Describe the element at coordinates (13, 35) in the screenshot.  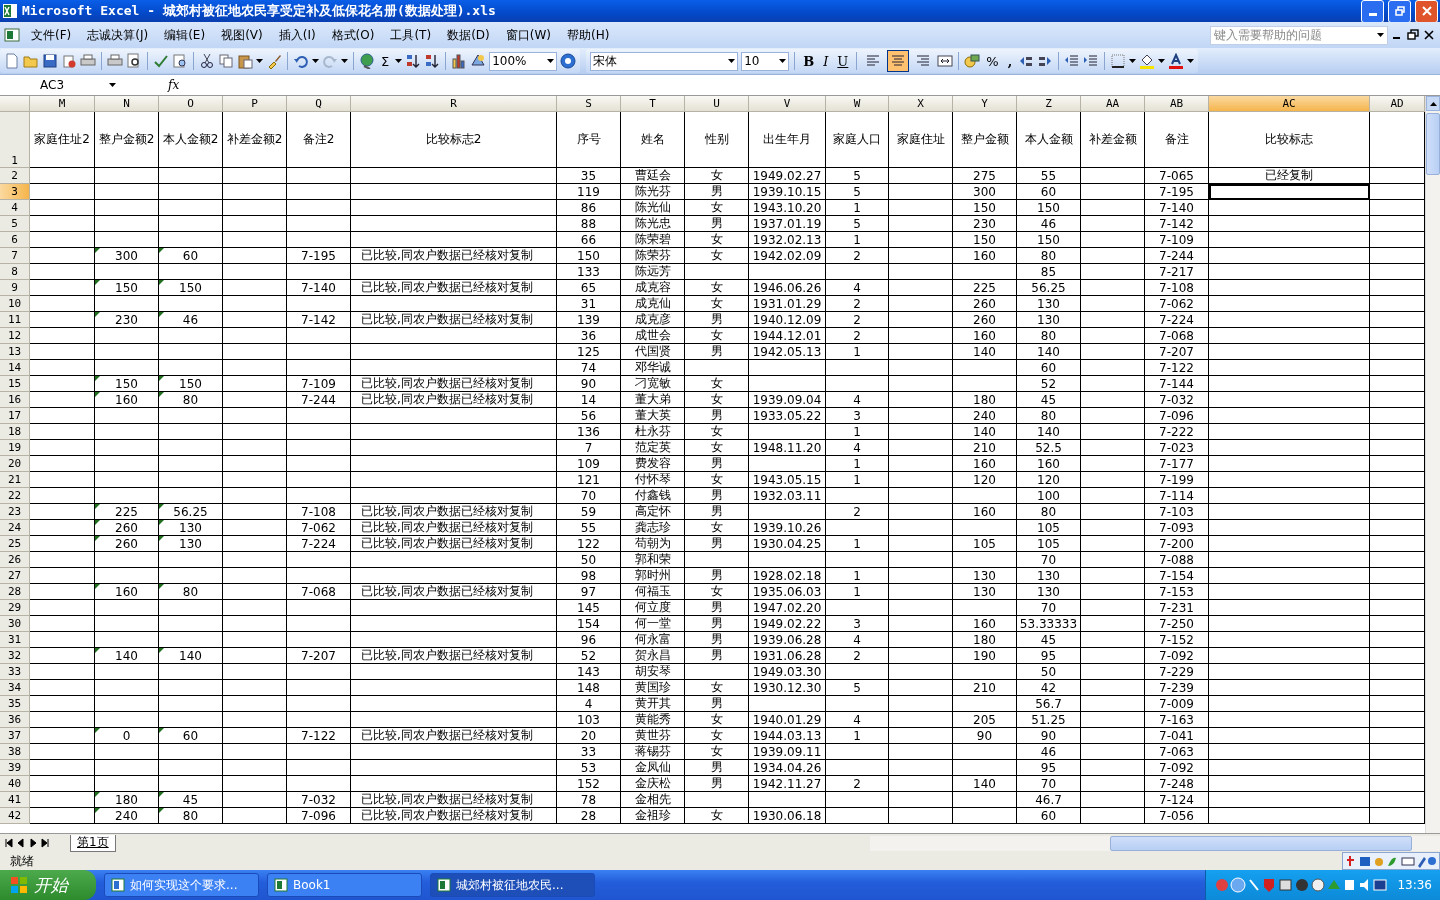
I see `workbook-icon` at that location.